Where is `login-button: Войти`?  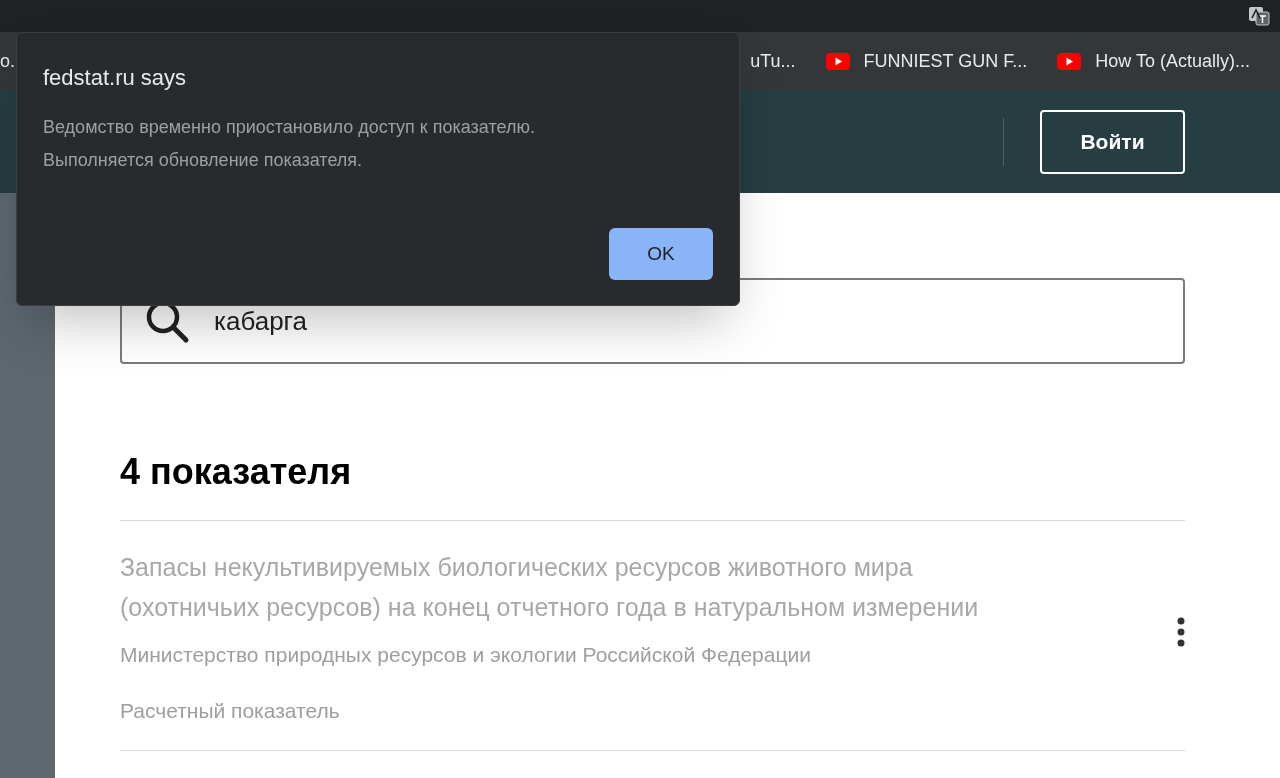
login-button: Войти is located at coordinates (1112, 141).